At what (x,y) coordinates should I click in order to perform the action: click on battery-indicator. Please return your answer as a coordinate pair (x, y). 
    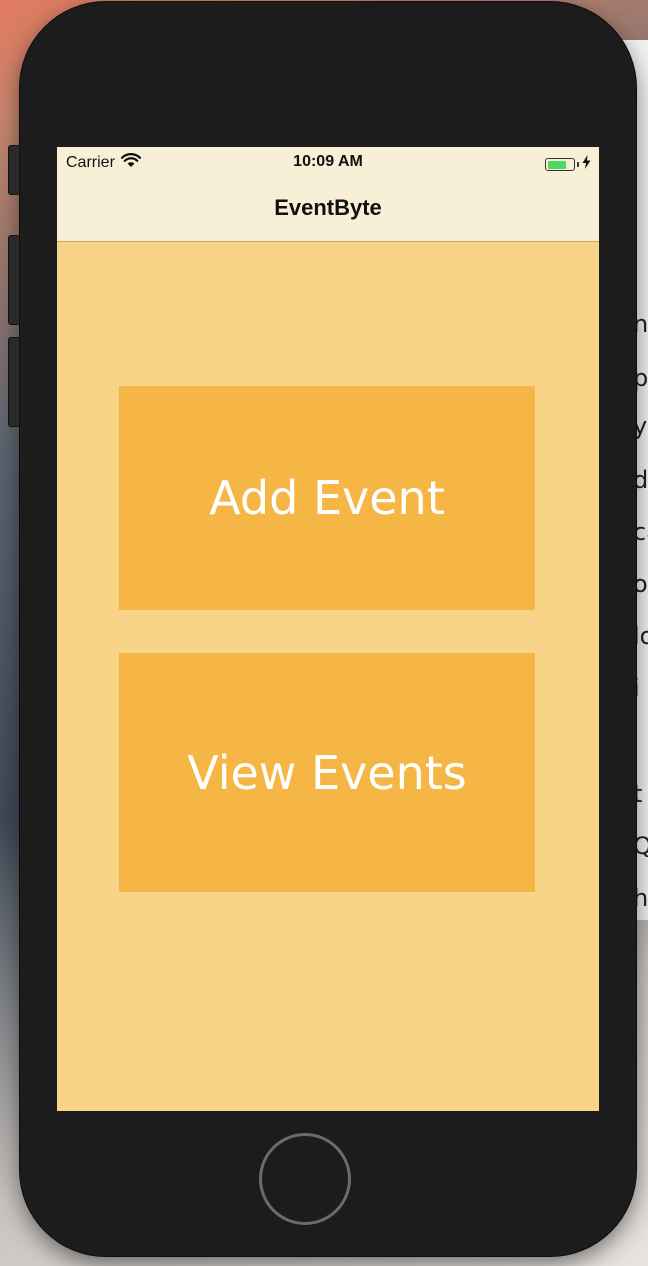
    Looking at the image, I should click on (568, 164).